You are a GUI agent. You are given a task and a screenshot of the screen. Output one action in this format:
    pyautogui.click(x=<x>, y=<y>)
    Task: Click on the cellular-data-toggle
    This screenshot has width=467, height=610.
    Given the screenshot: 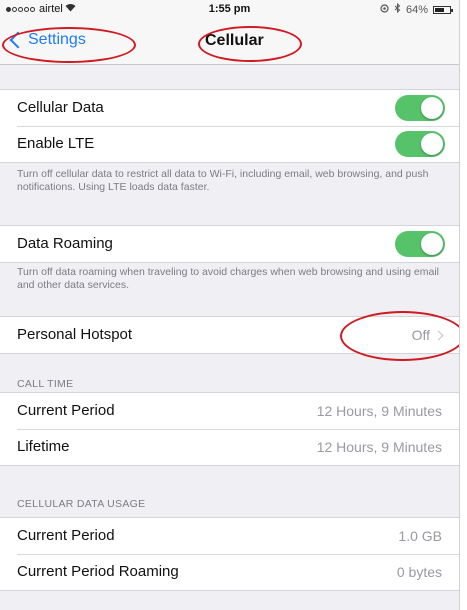 What is the action you would take?
    pyautogui.click(x=420, y=108)
    